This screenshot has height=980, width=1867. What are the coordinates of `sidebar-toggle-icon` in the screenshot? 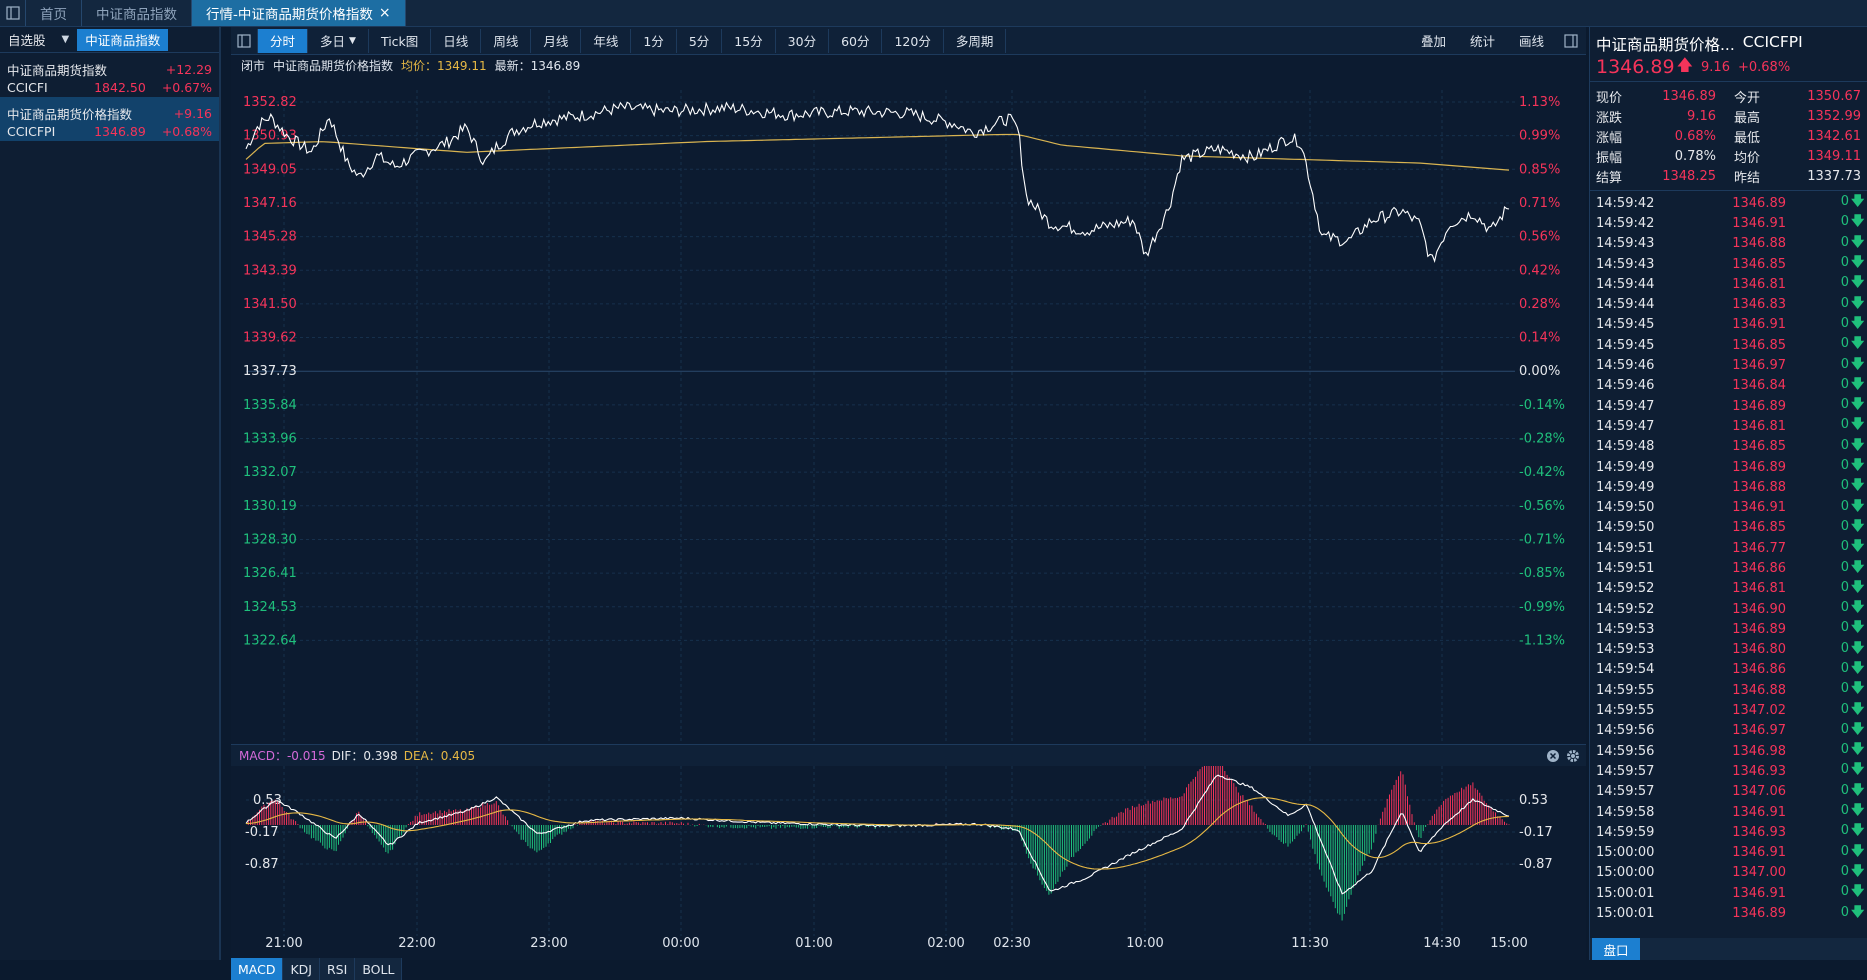 It's located at (244, 40).